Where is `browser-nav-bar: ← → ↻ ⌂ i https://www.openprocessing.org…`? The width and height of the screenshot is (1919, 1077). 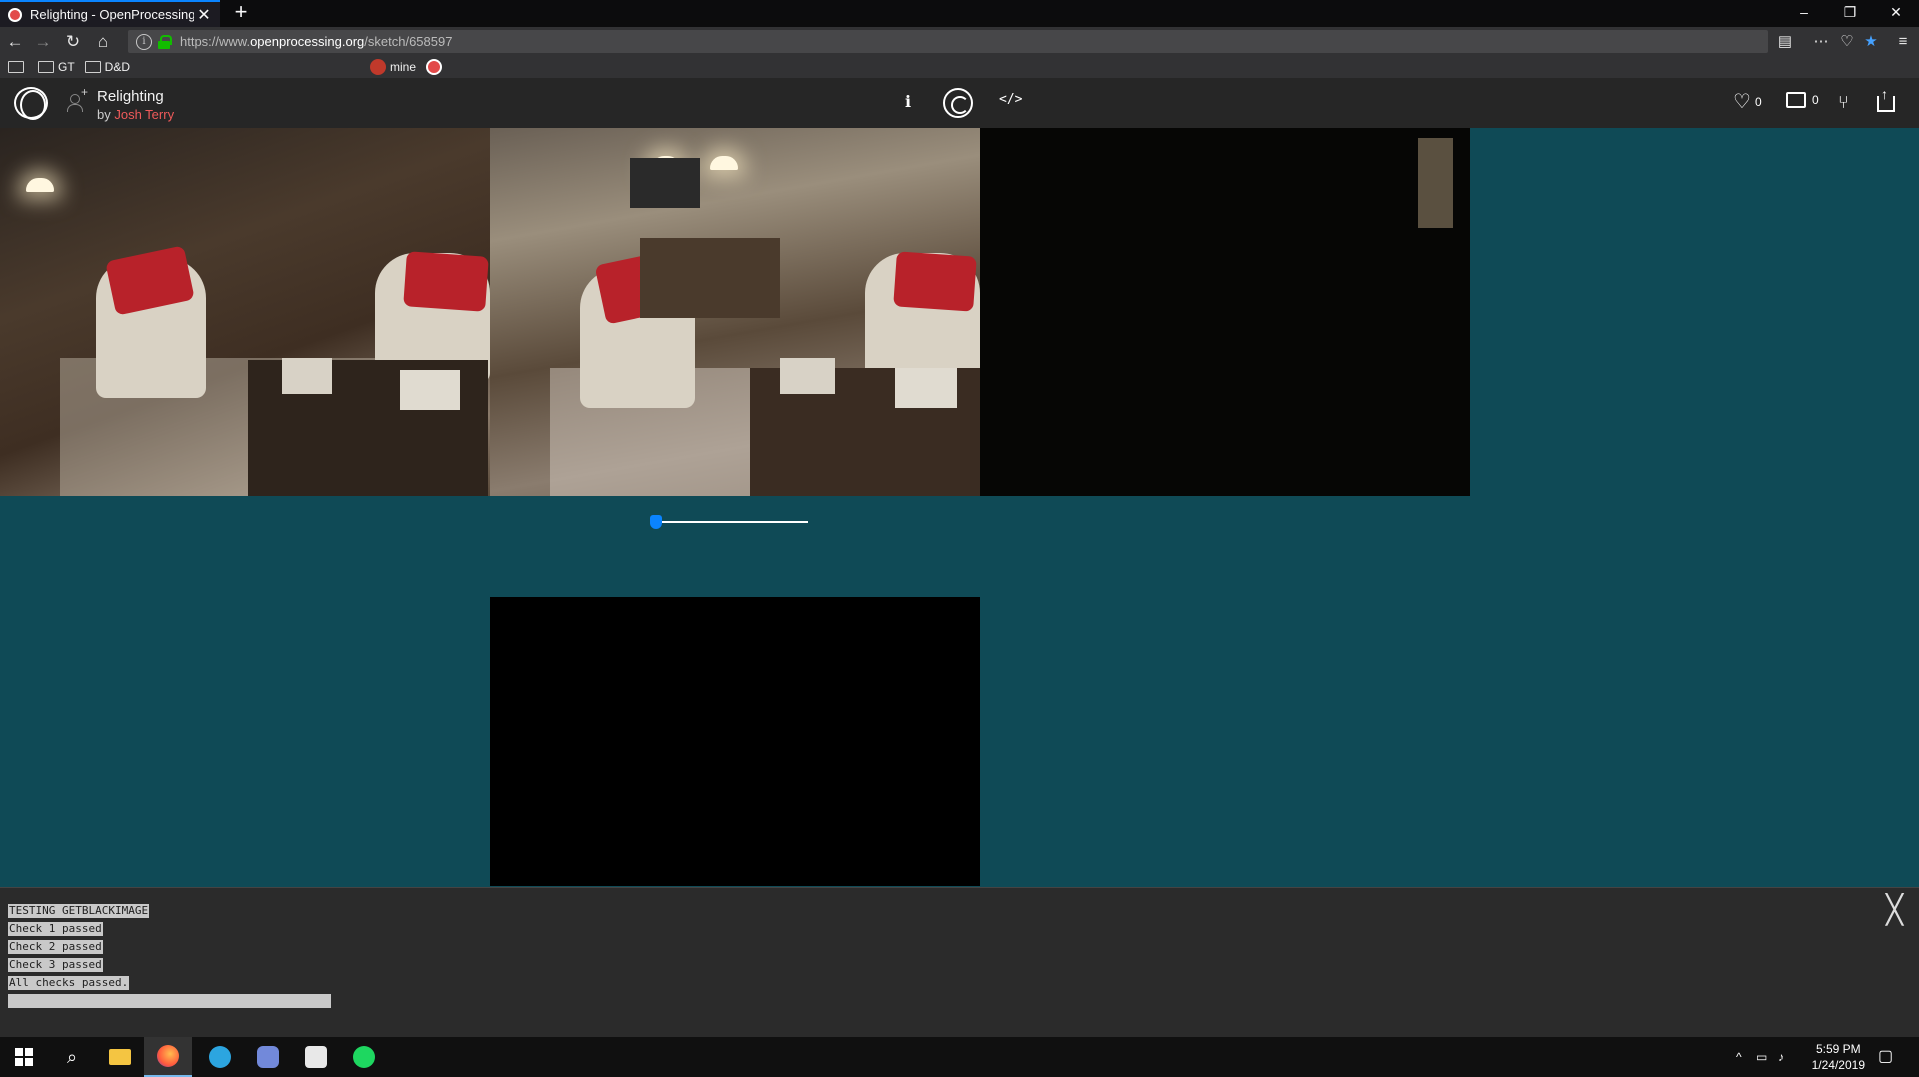
browser-nav-bar: ← → ↻ ⌂ i https://www.openprocessing.org… is located at coordinates (959, 41).